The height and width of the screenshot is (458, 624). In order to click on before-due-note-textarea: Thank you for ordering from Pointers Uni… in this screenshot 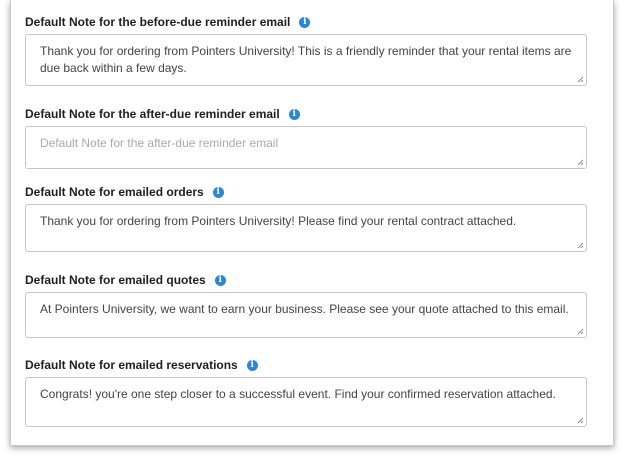, I will do `click(306, 60)`.